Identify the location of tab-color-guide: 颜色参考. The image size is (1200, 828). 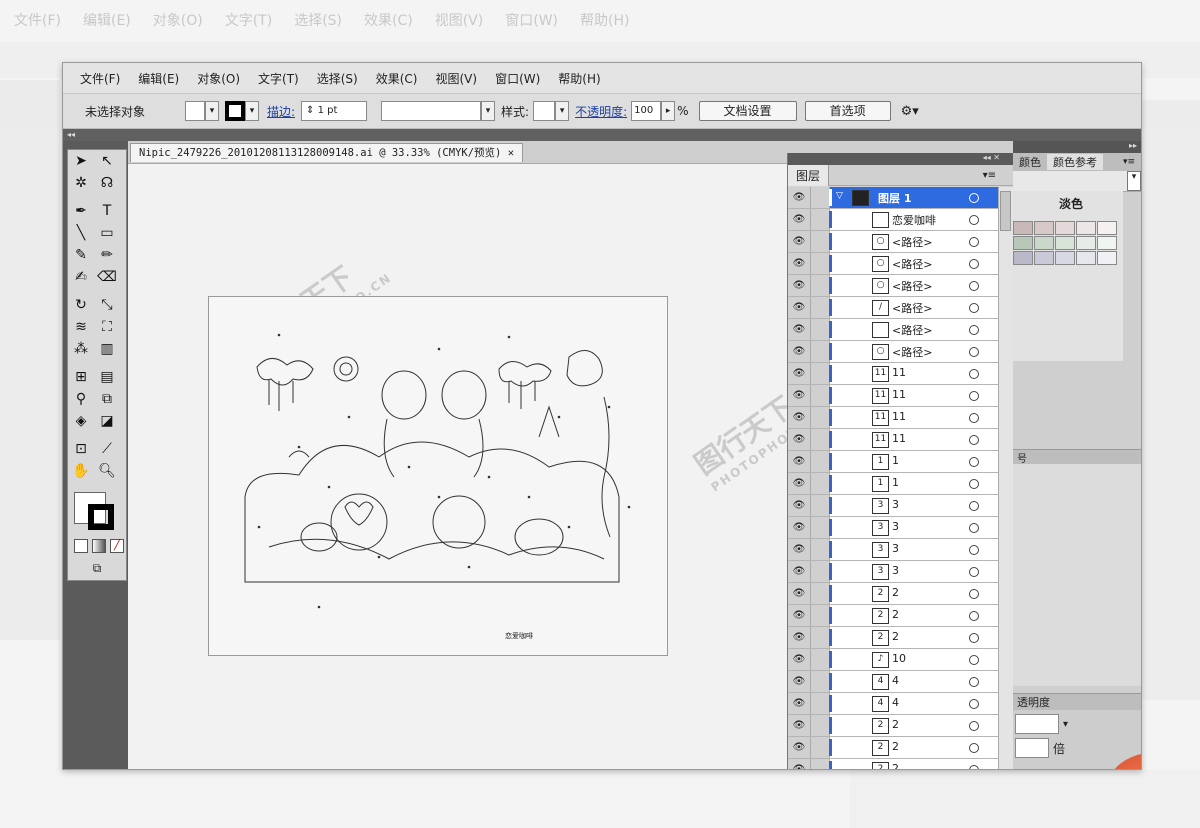
(1075, 162).